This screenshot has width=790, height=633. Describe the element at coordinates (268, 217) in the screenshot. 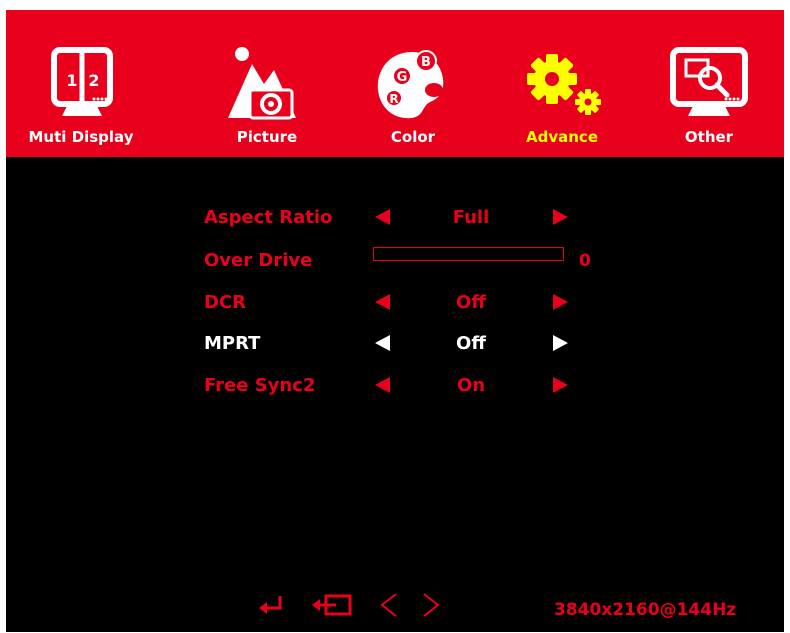

I see `setting-label: Aspect Ratio` at that location.